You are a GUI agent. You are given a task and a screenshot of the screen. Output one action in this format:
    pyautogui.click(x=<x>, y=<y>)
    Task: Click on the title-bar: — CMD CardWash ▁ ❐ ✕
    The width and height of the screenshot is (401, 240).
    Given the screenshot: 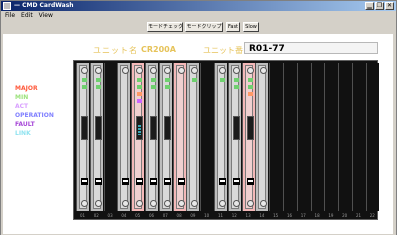 What is the action you would take?
    pyautogui.click(x=198, y=6)
    